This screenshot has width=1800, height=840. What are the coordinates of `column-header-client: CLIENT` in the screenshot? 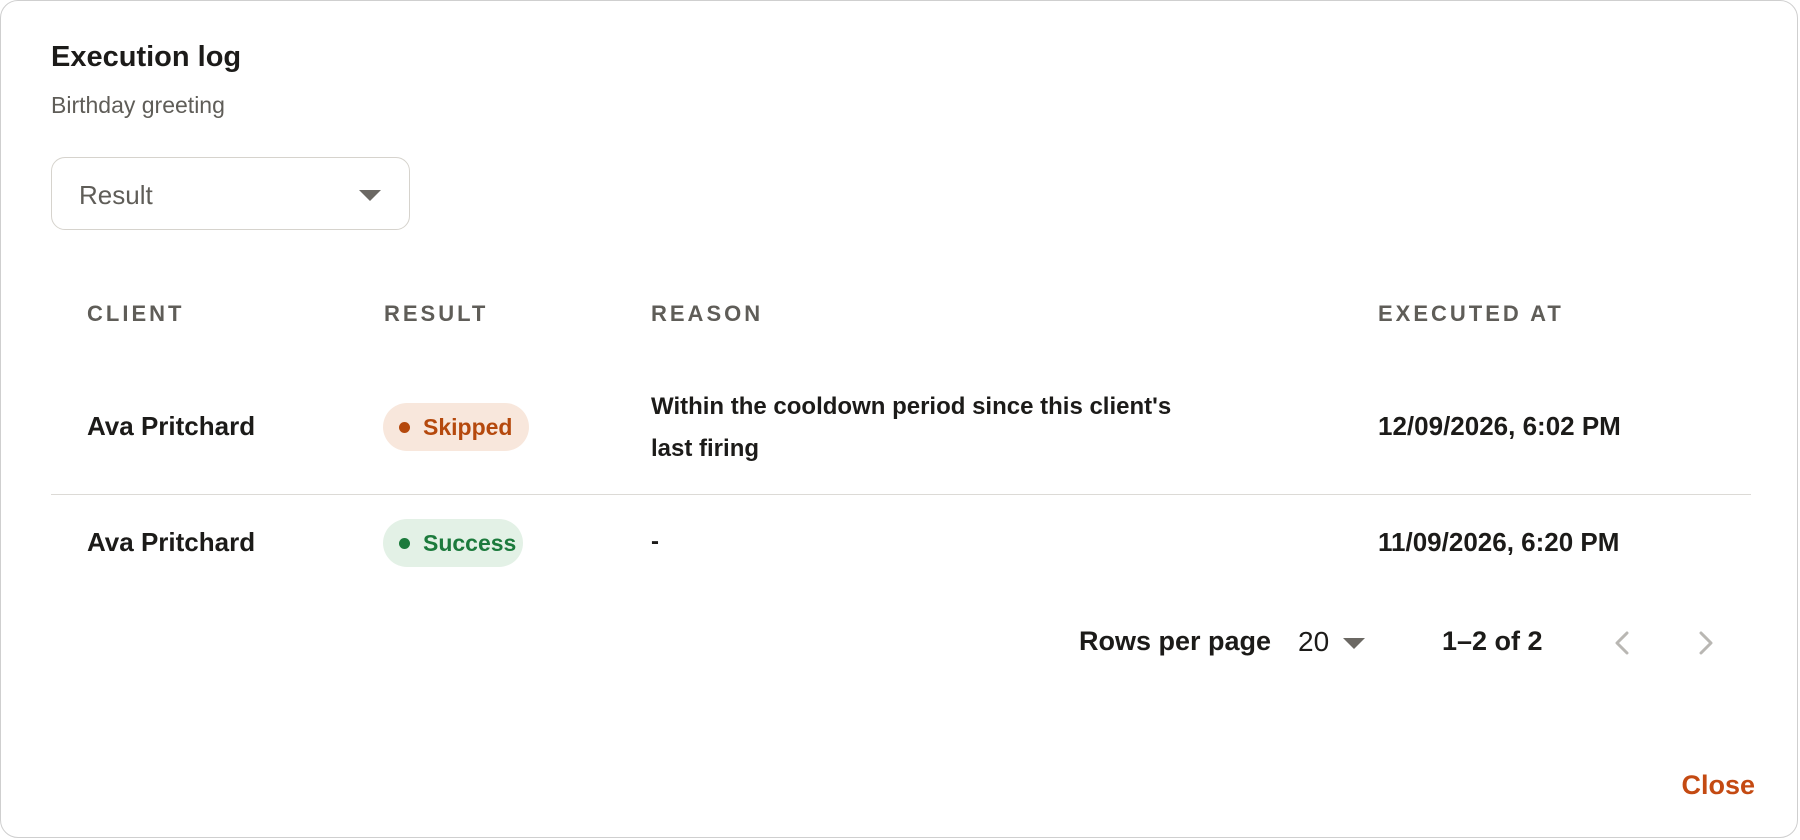 It's located at (136, 313).